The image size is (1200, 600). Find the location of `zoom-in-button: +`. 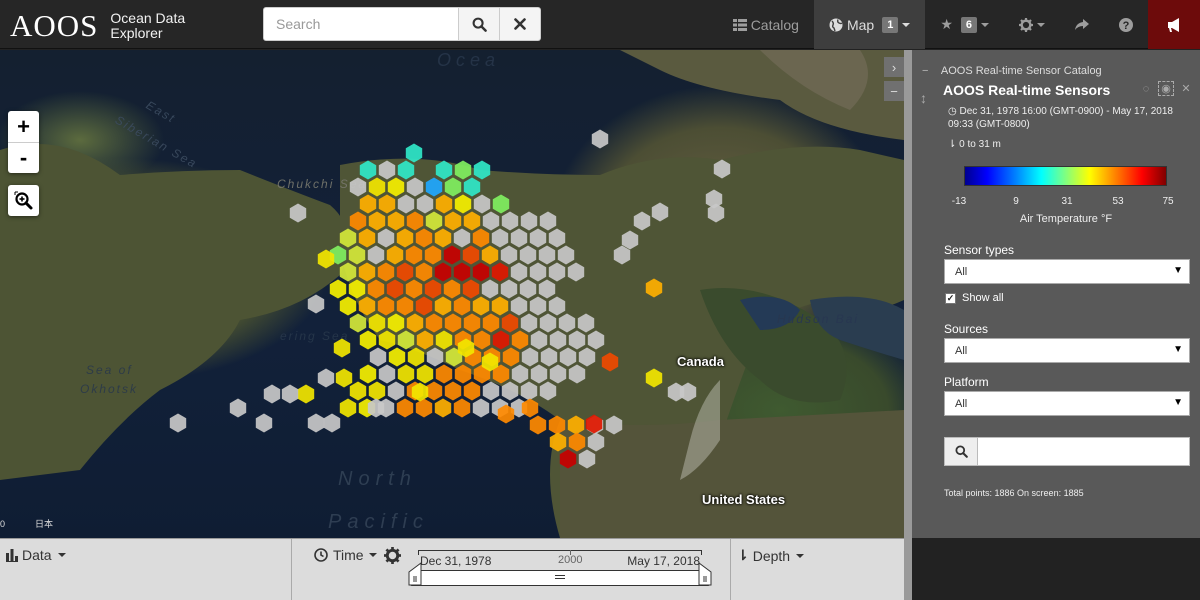

zoom-in-button: + is located at coordinates (23, 126).